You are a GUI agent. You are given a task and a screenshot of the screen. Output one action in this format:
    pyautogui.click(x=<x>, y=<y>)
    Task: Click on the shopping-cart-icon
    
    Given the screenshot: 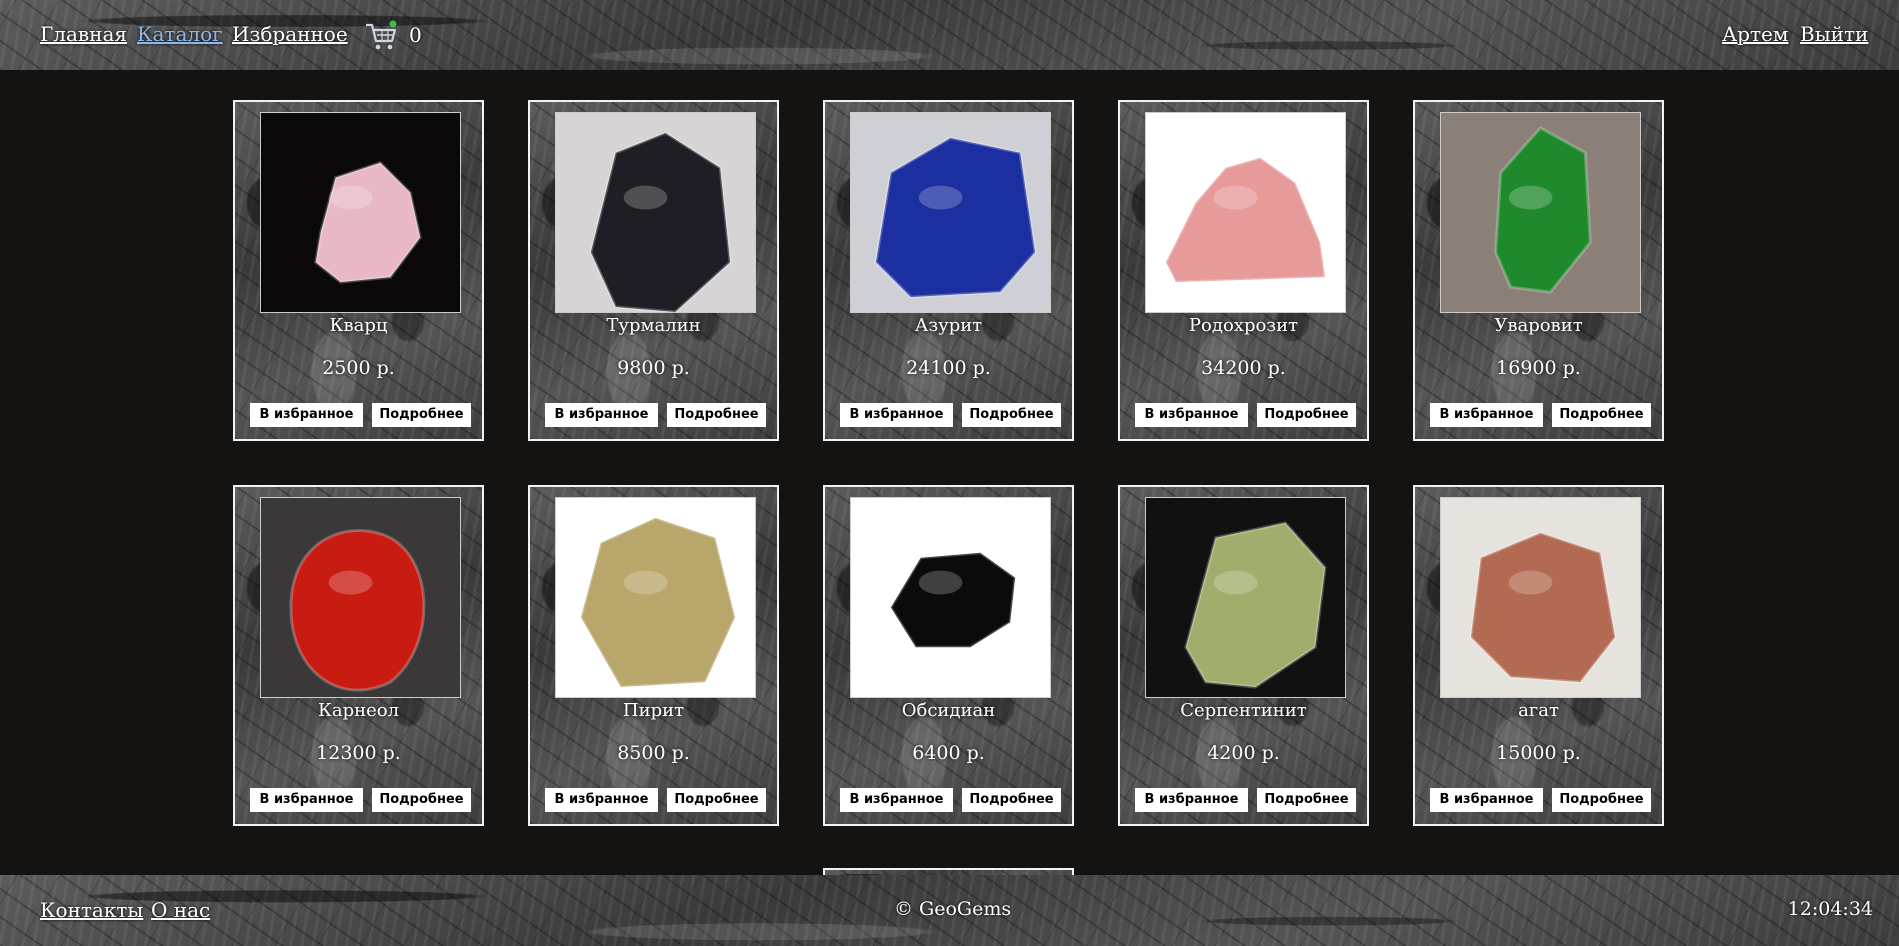 What is the action you would take?
    pyautogui.click(x=381, y=36)
    